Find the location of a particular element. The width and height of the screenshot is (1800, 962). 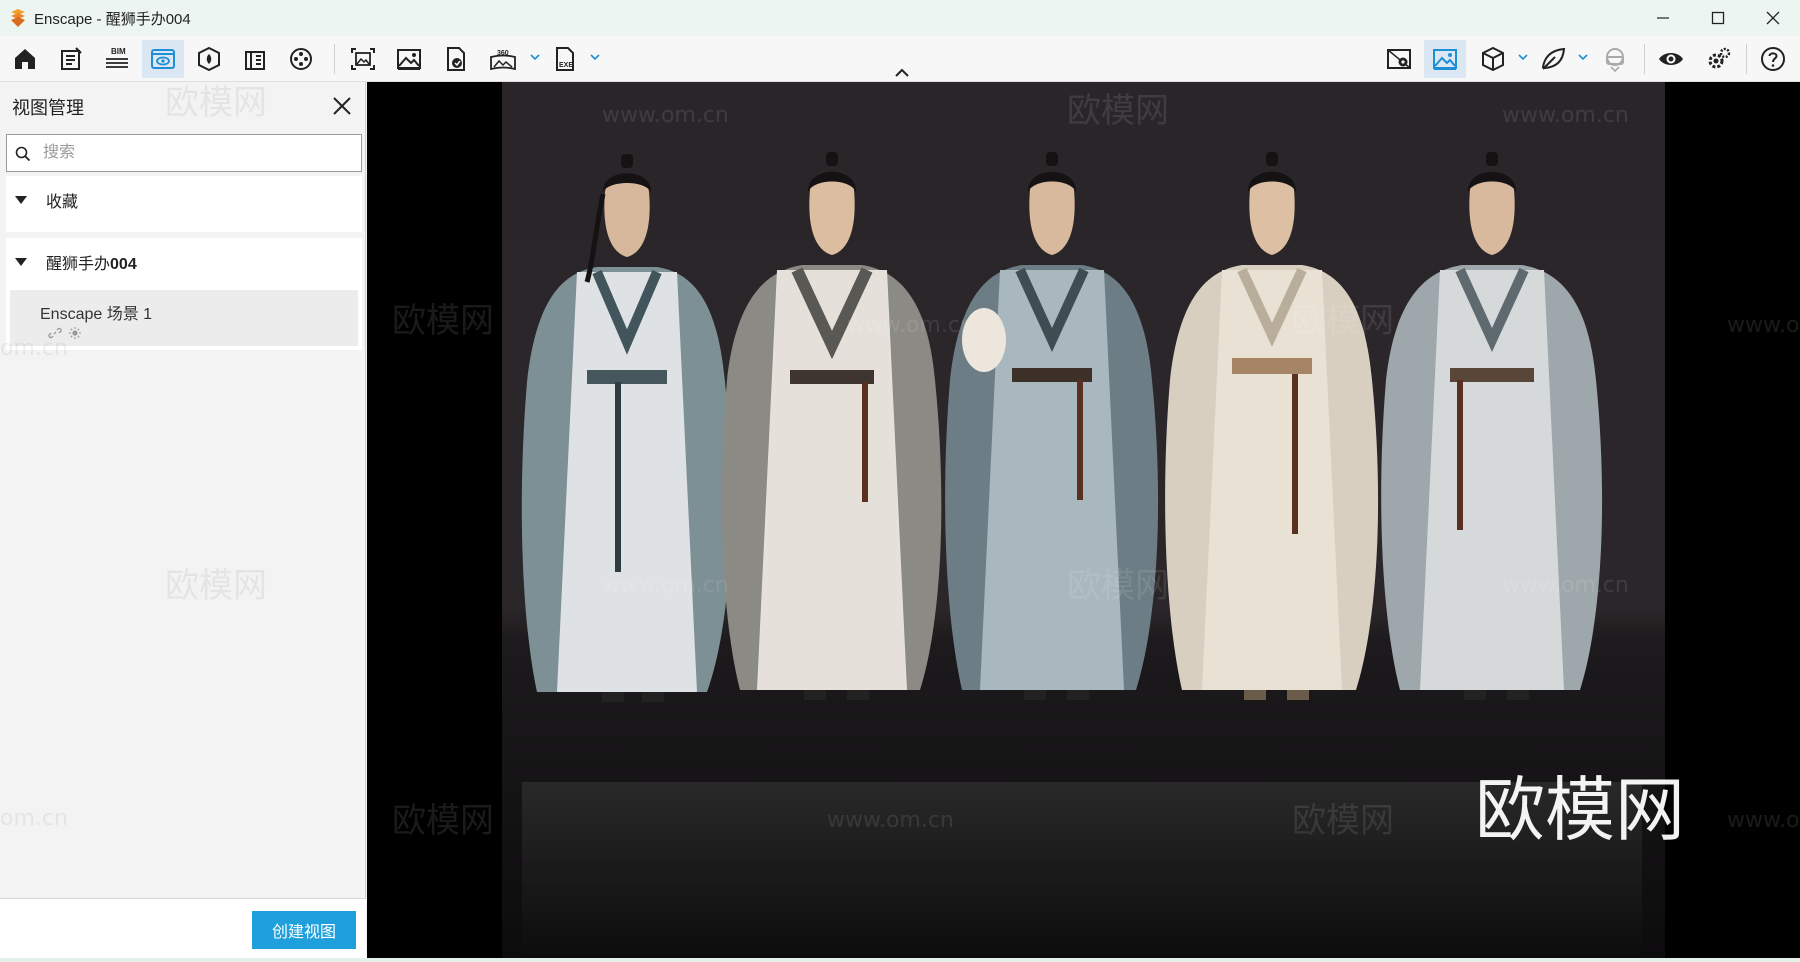

favorites-section: 收藏 is located at coordinates (184, 204).